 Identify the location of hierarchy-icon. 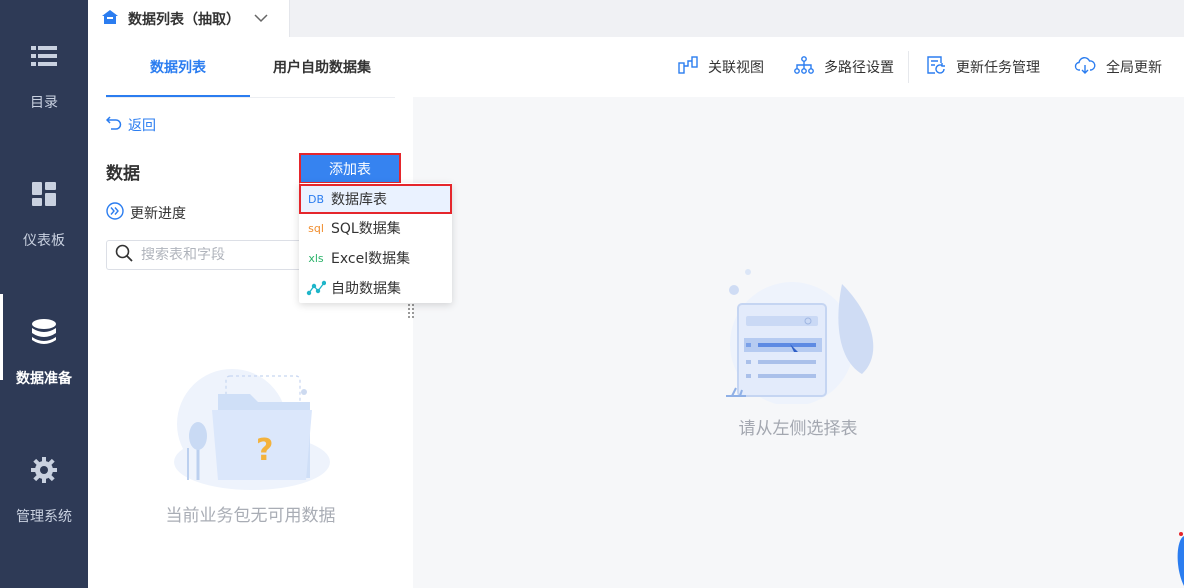
(804, 67).